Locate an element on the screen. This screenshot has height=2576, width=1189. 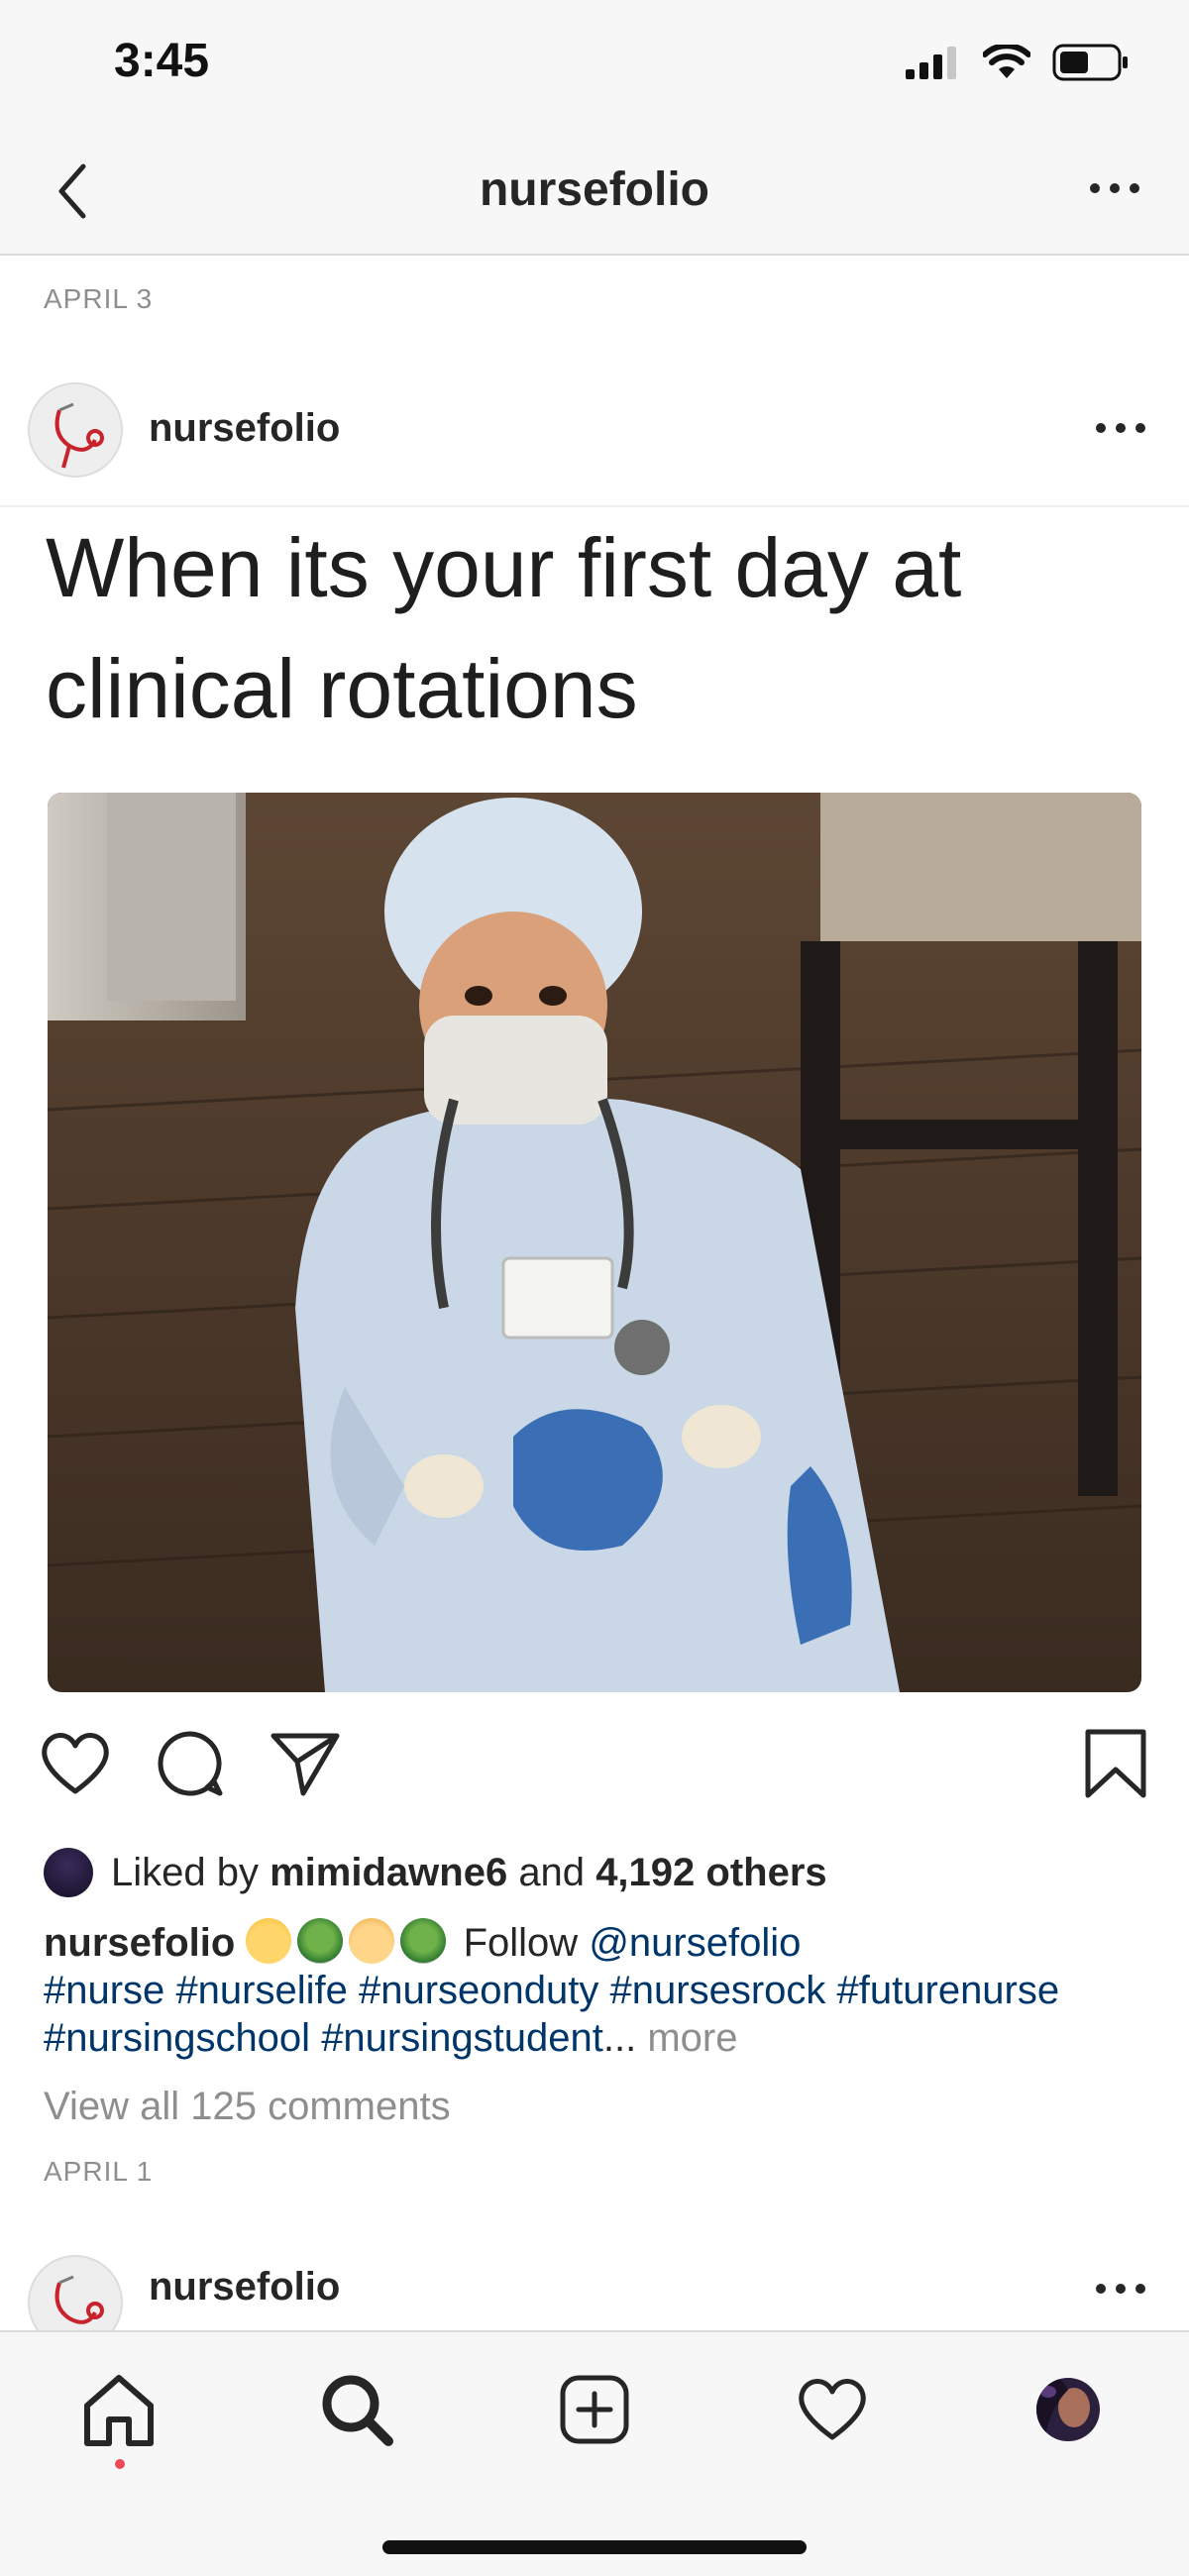
post-header: nursefolio is located at coordinates (594, 442).